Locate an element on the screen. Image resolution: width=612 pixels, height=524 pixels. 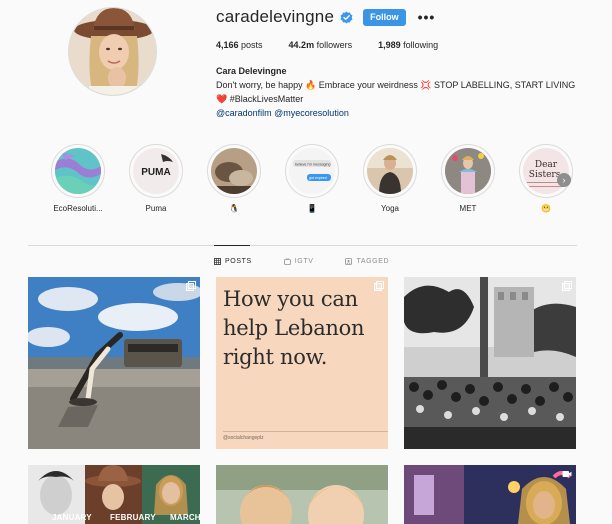
profile-avatar is located at coordinates (112, 51).